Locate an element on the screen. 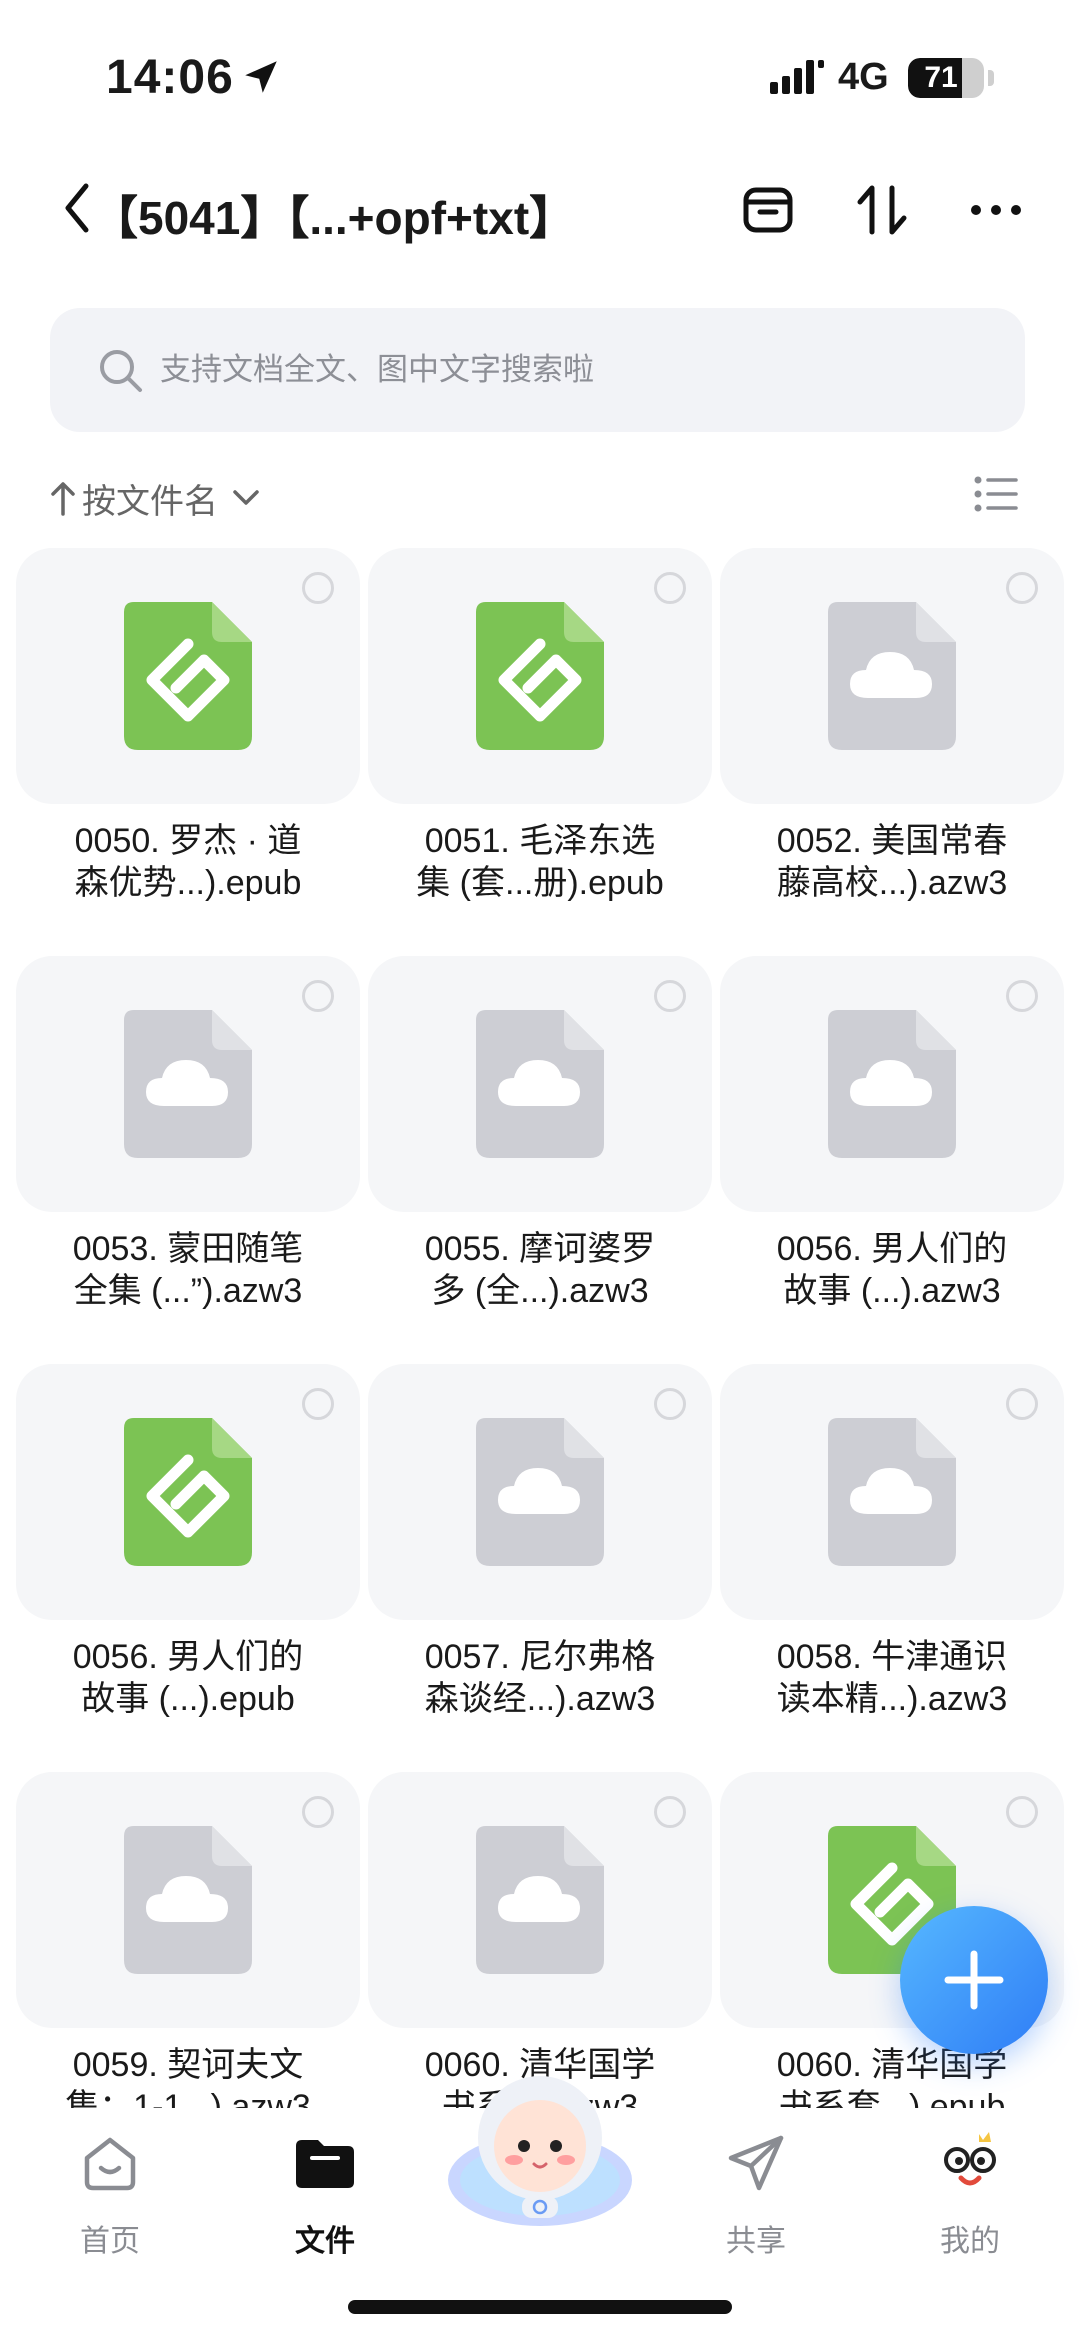 Image resolution: width=1080 pixels, height=2341 pixels. search-bar is located at coordinates (537, 370).